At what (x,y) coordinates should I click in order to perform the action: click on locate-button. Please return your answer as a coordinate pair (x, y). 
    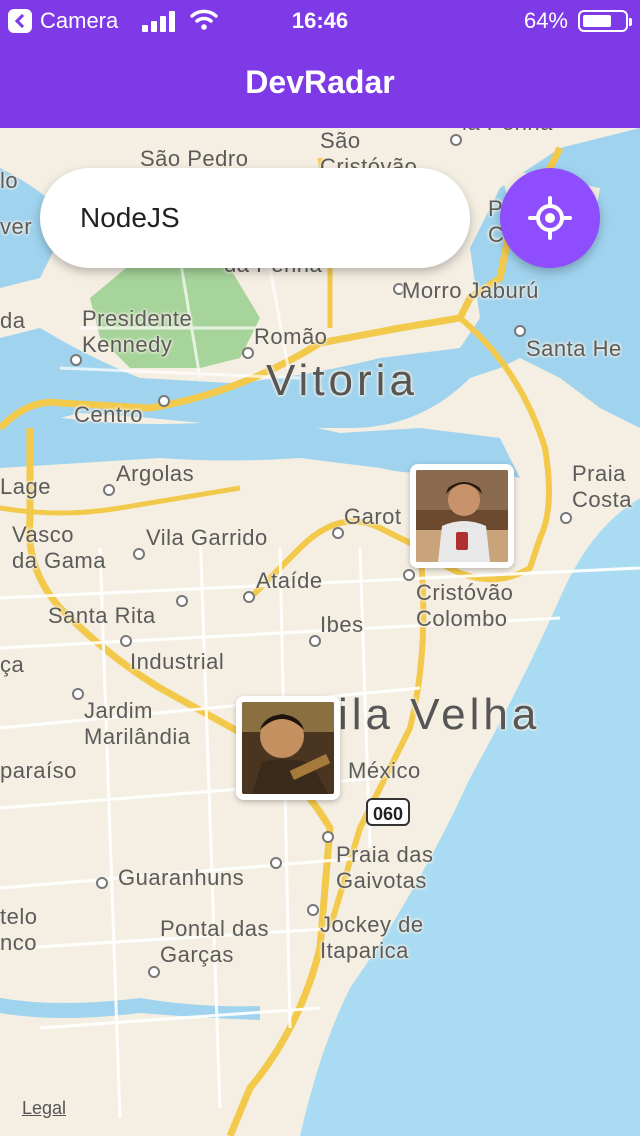
    Looking at the image, I should click on (550, 218).